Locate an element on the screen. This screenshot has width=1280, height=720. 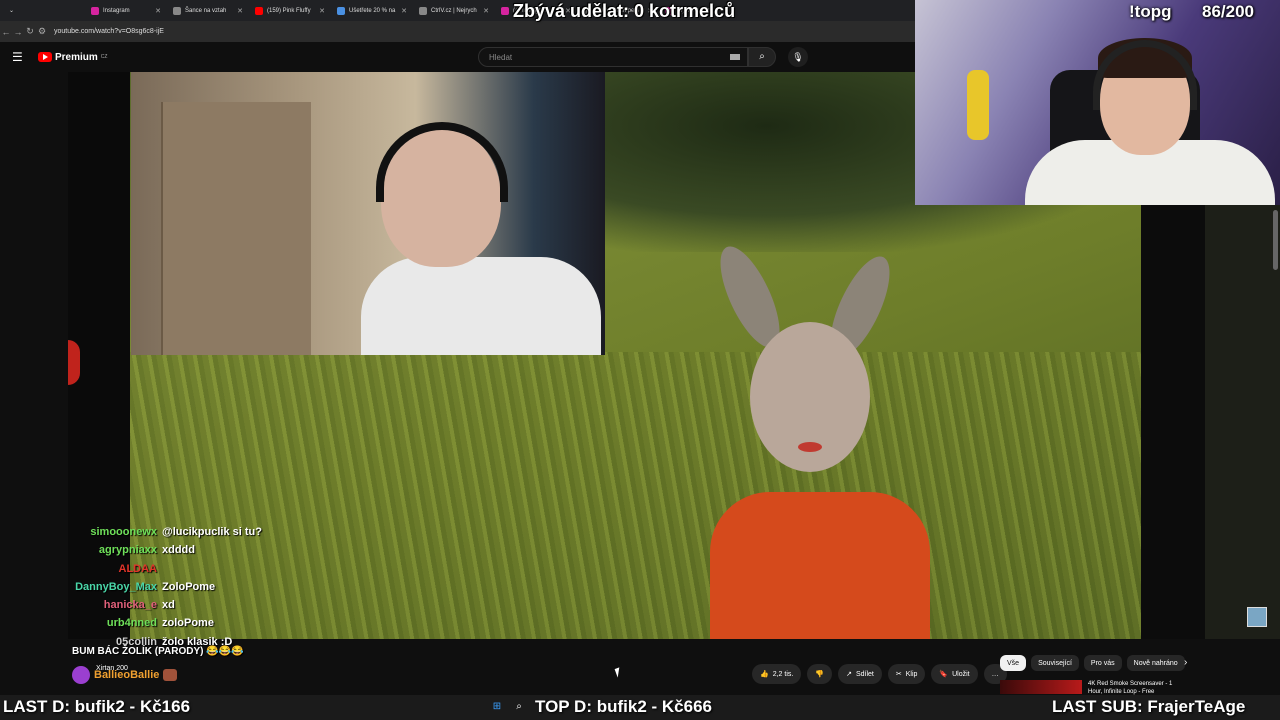
like-button: 👍 2,2 tis. is located at coordinates (777, 674).